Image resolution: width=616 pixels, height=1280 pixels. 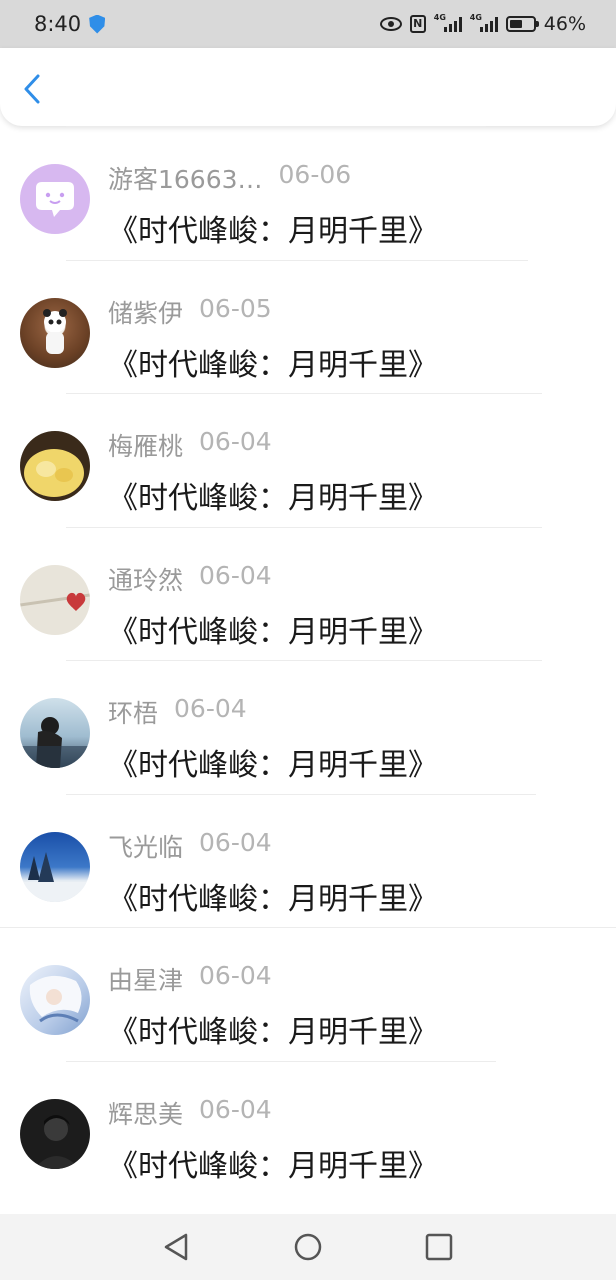 I want to click on item-meta: 游客16663… 06-06, so click(x=229, y=178).